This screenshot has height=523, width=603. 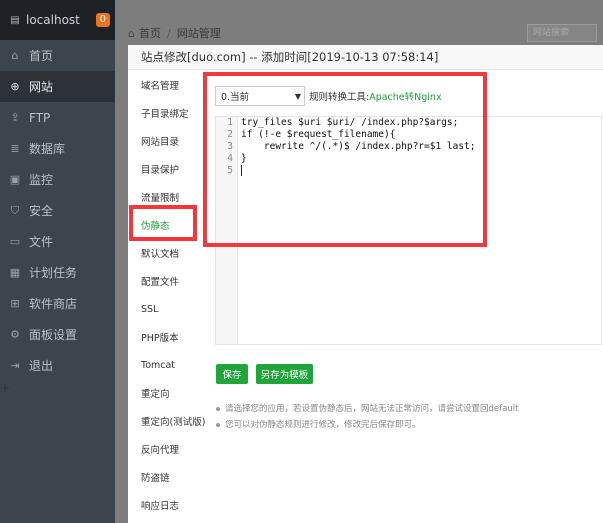 What do you see at coordinates (15, 179) in the screenshot?
I see `monitor-icon: ▣` at bounding box center [15, 179].